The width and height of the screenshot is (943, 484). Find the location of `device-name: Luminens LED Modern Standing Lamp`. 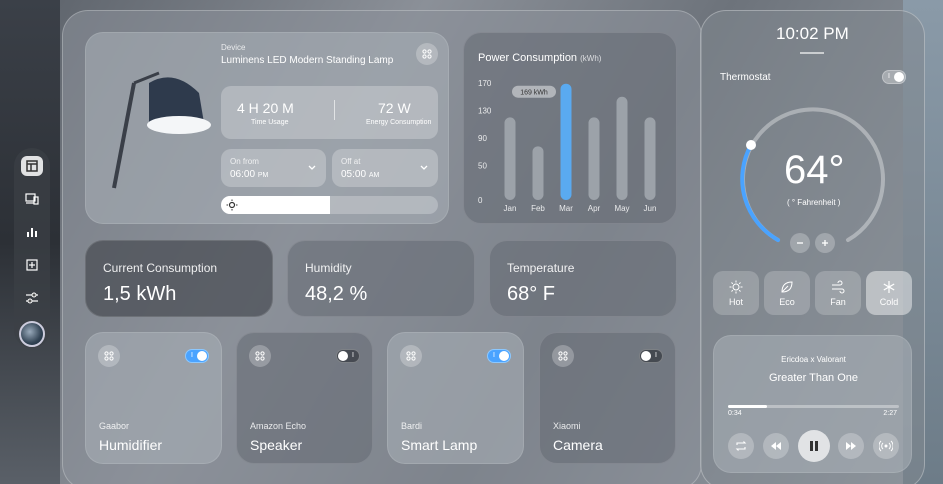

device-name: Luminens LED Modern Standing Lamp is located at coordinates (307, 60).